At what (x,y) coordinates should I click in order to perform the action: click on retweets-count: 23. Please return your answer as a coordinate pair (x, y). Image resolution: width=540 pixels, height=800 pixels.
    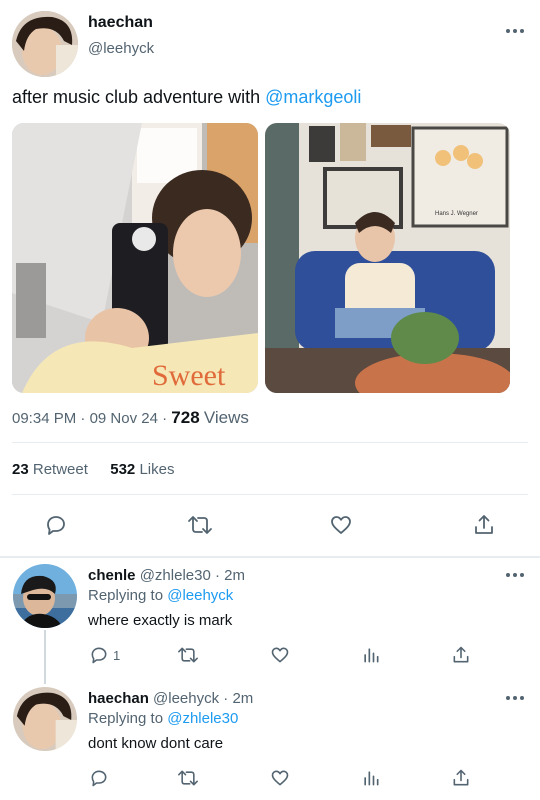
    Looking at the image, I should click on (20, 469).